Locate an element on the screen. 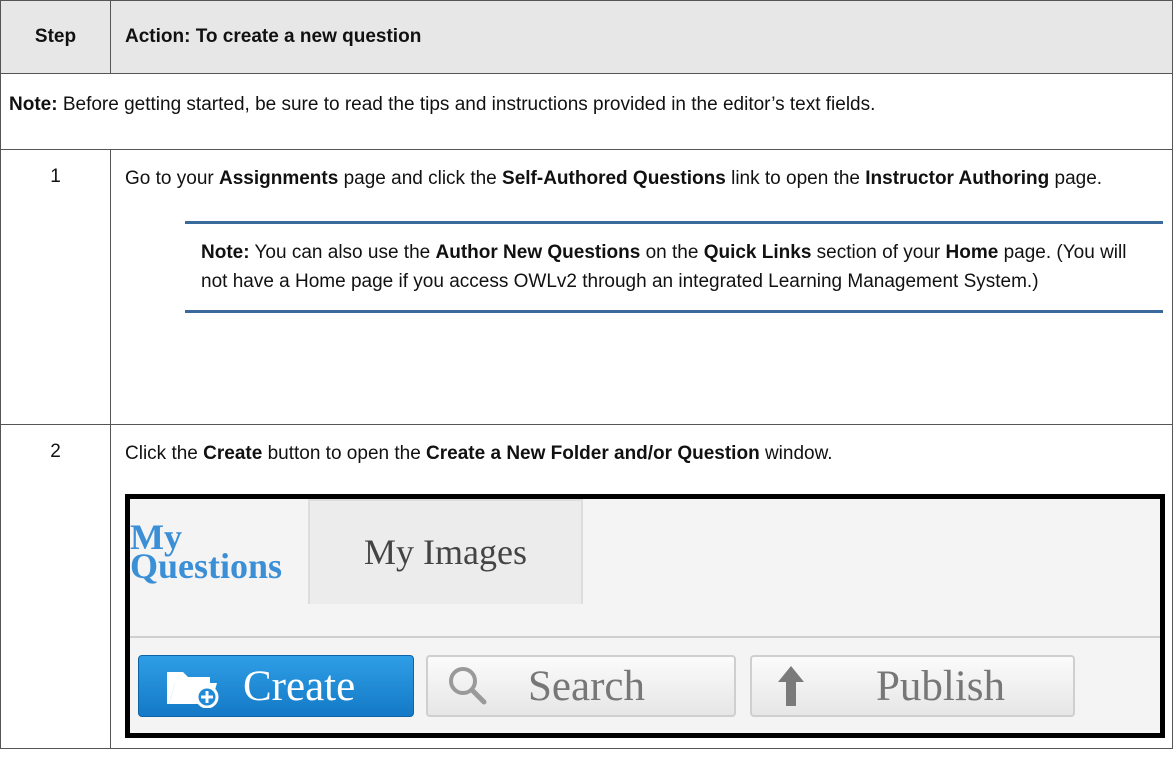 This screenshot has width=1173, height=768. folder-add-icon is located at coordinates (194, 686).